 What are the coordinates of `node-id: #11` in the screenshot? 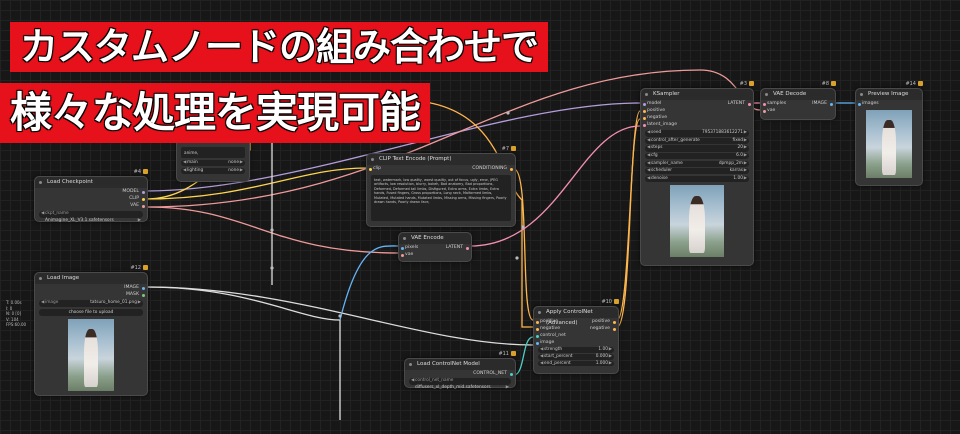 It's located at (507, 354).